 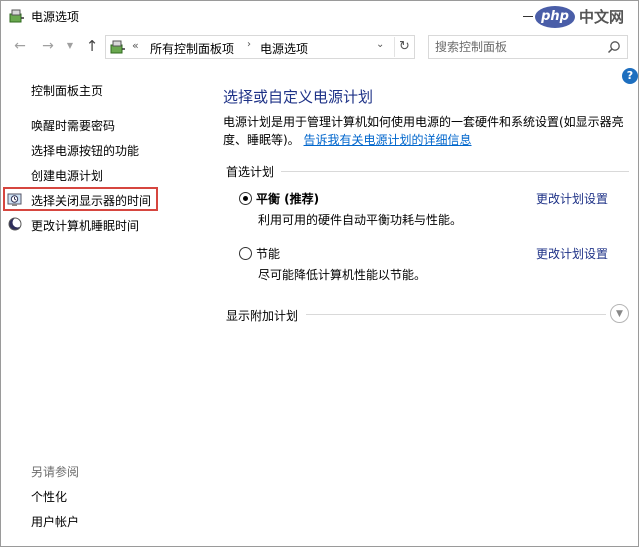 What do you see at coordinates (117, 47) in the screenshot?
I see `control-panel-icon` at bounding box center [117, 47].